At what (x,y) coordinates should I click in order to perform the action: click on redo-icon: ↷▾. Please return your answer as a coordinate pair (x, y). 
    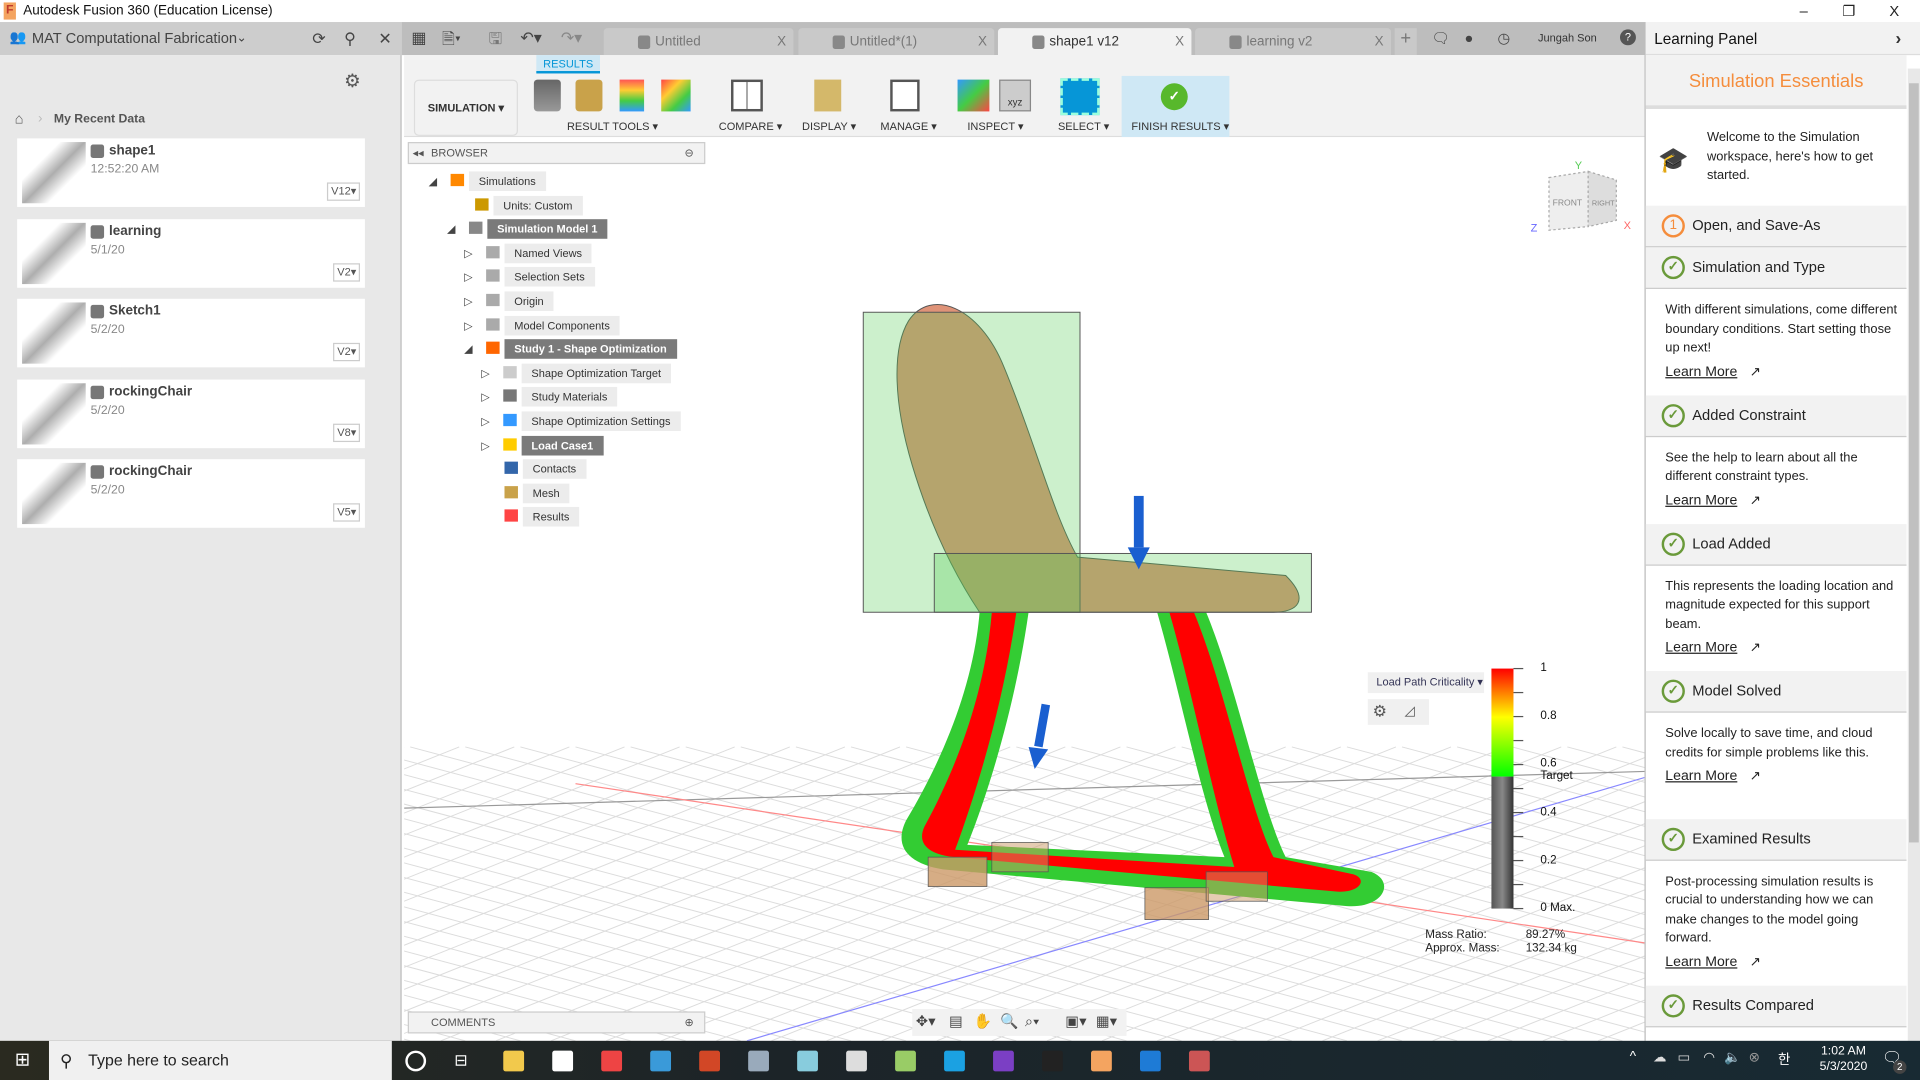
    Looking at the image, I should click on (571, 38).